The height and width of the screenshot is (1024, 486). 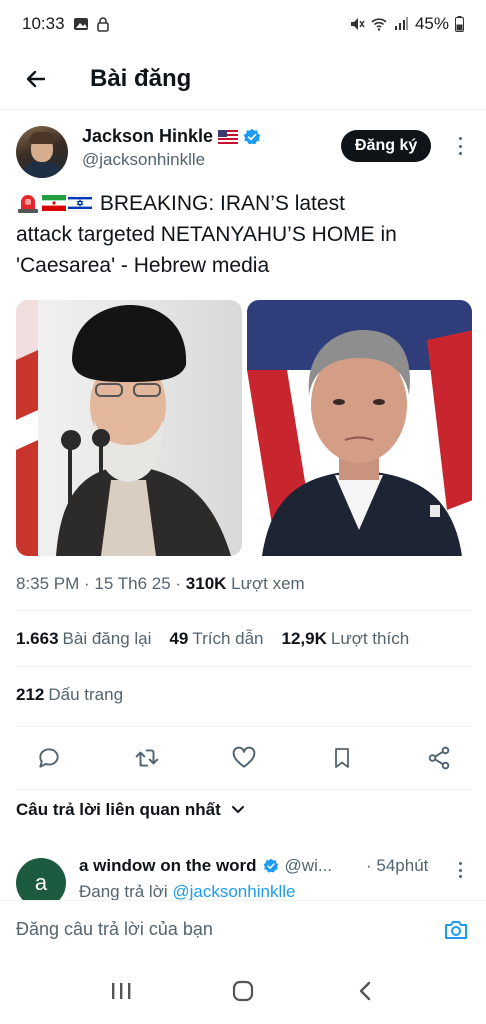 I want to click on replying-to: Đang trả lời @jacksonhinklle, so click(x=187, y=891).